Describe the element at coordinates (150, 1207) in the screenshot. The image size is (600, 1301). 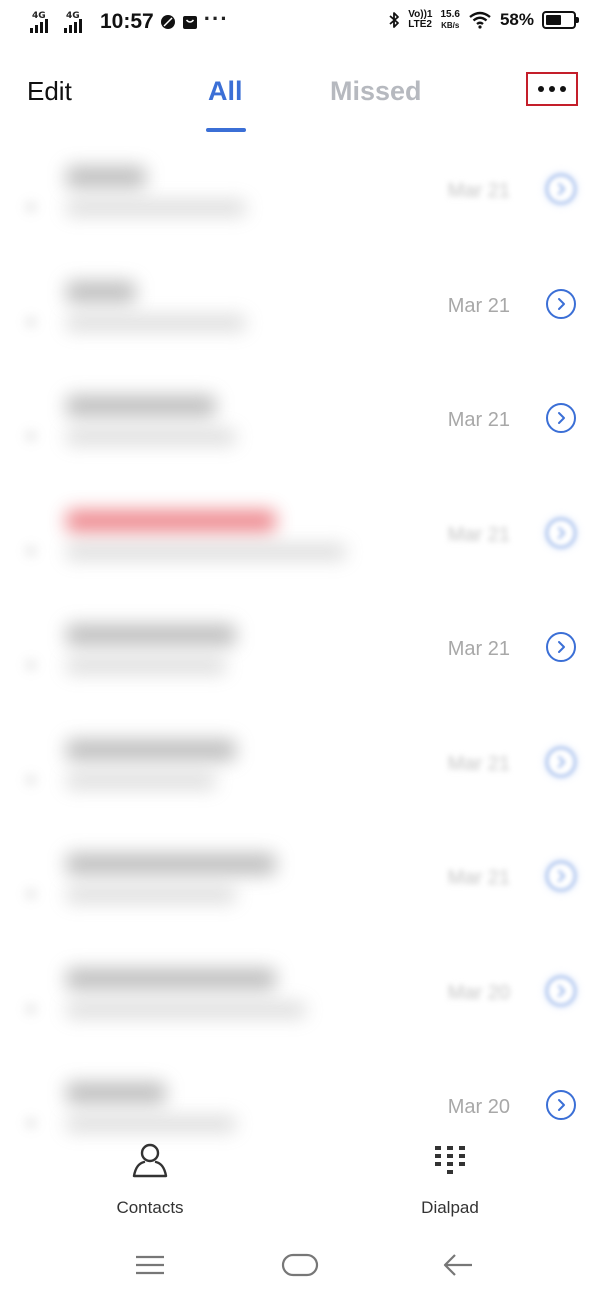
I see `contacts-label: Contacts` at that location.